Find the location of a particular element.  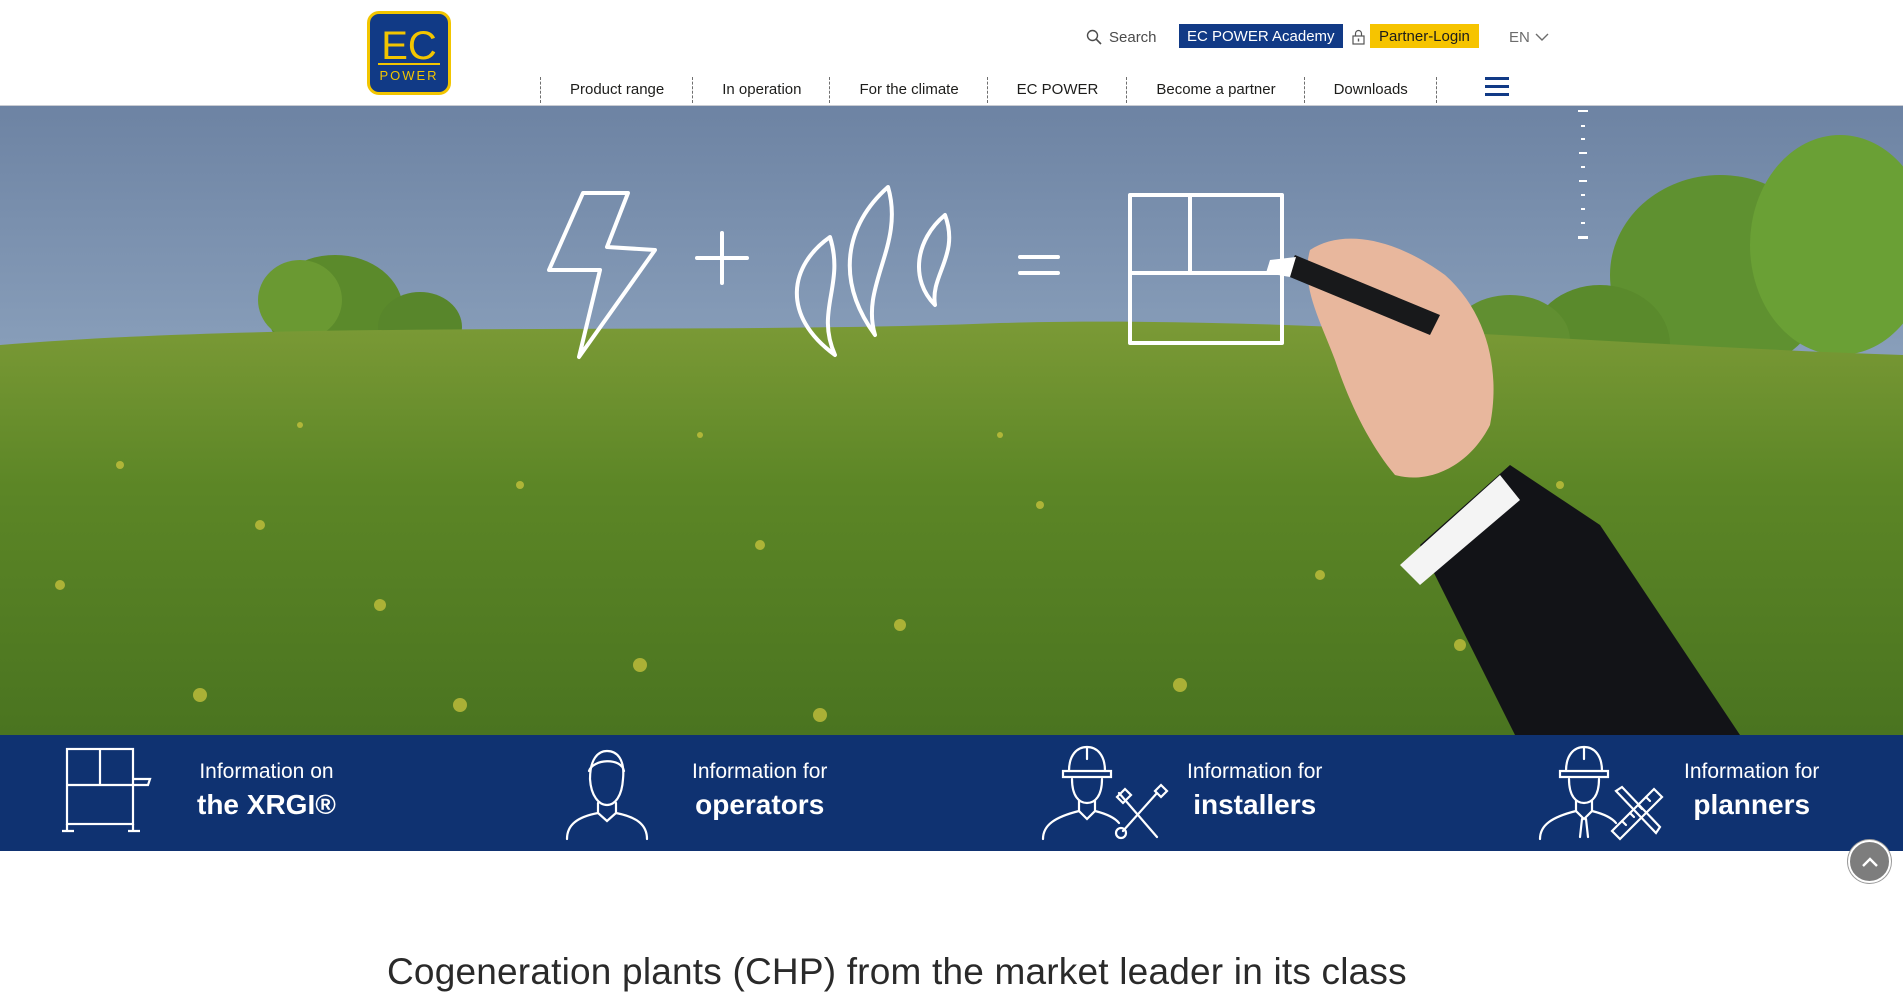

info-operators-text: Information for operators is located at coordinates (759, 790).